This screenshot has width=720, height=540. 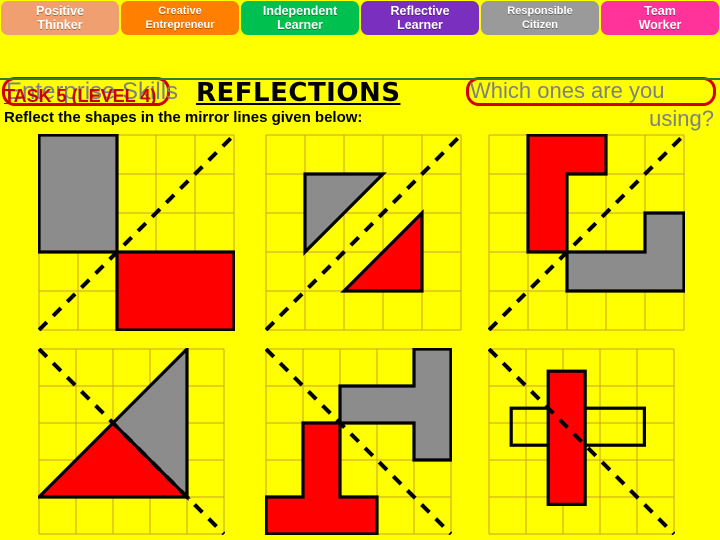 What do you see at coordinates (78, 194) in the screenshot?
I see `shape-gray-rectangle` at bounding box center [78, 194].